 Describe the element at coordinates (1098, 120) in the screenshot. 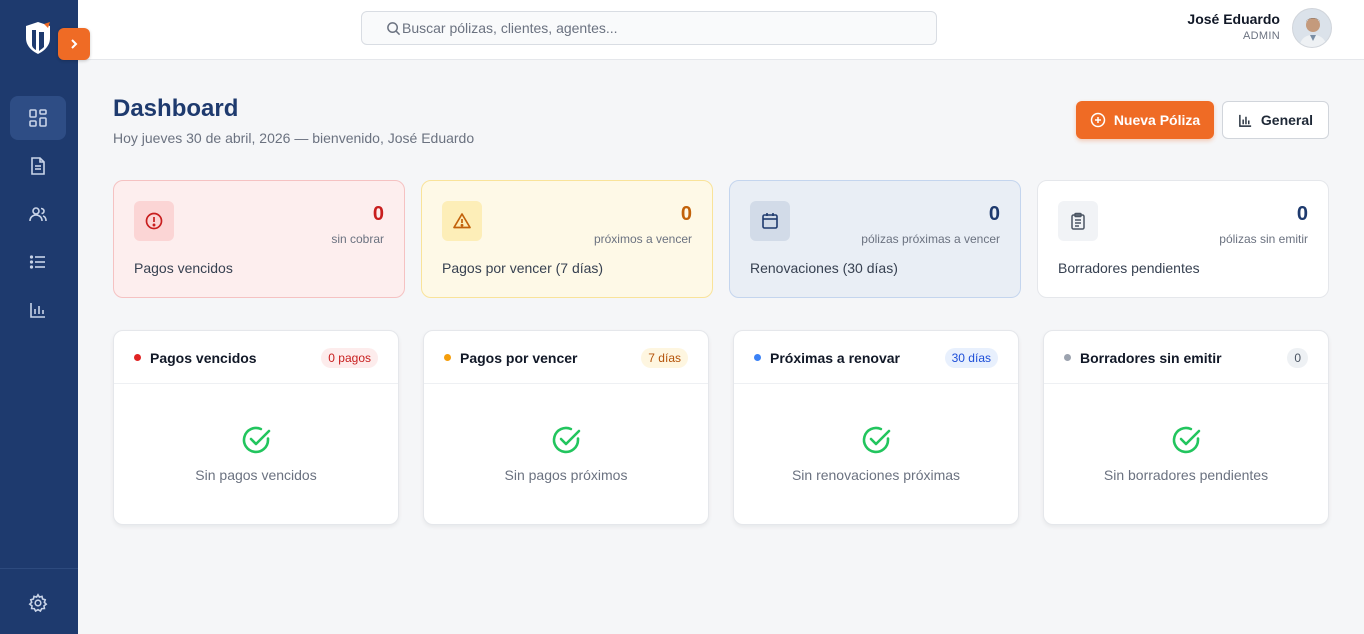

I see `plus-circle-icon` at that location.